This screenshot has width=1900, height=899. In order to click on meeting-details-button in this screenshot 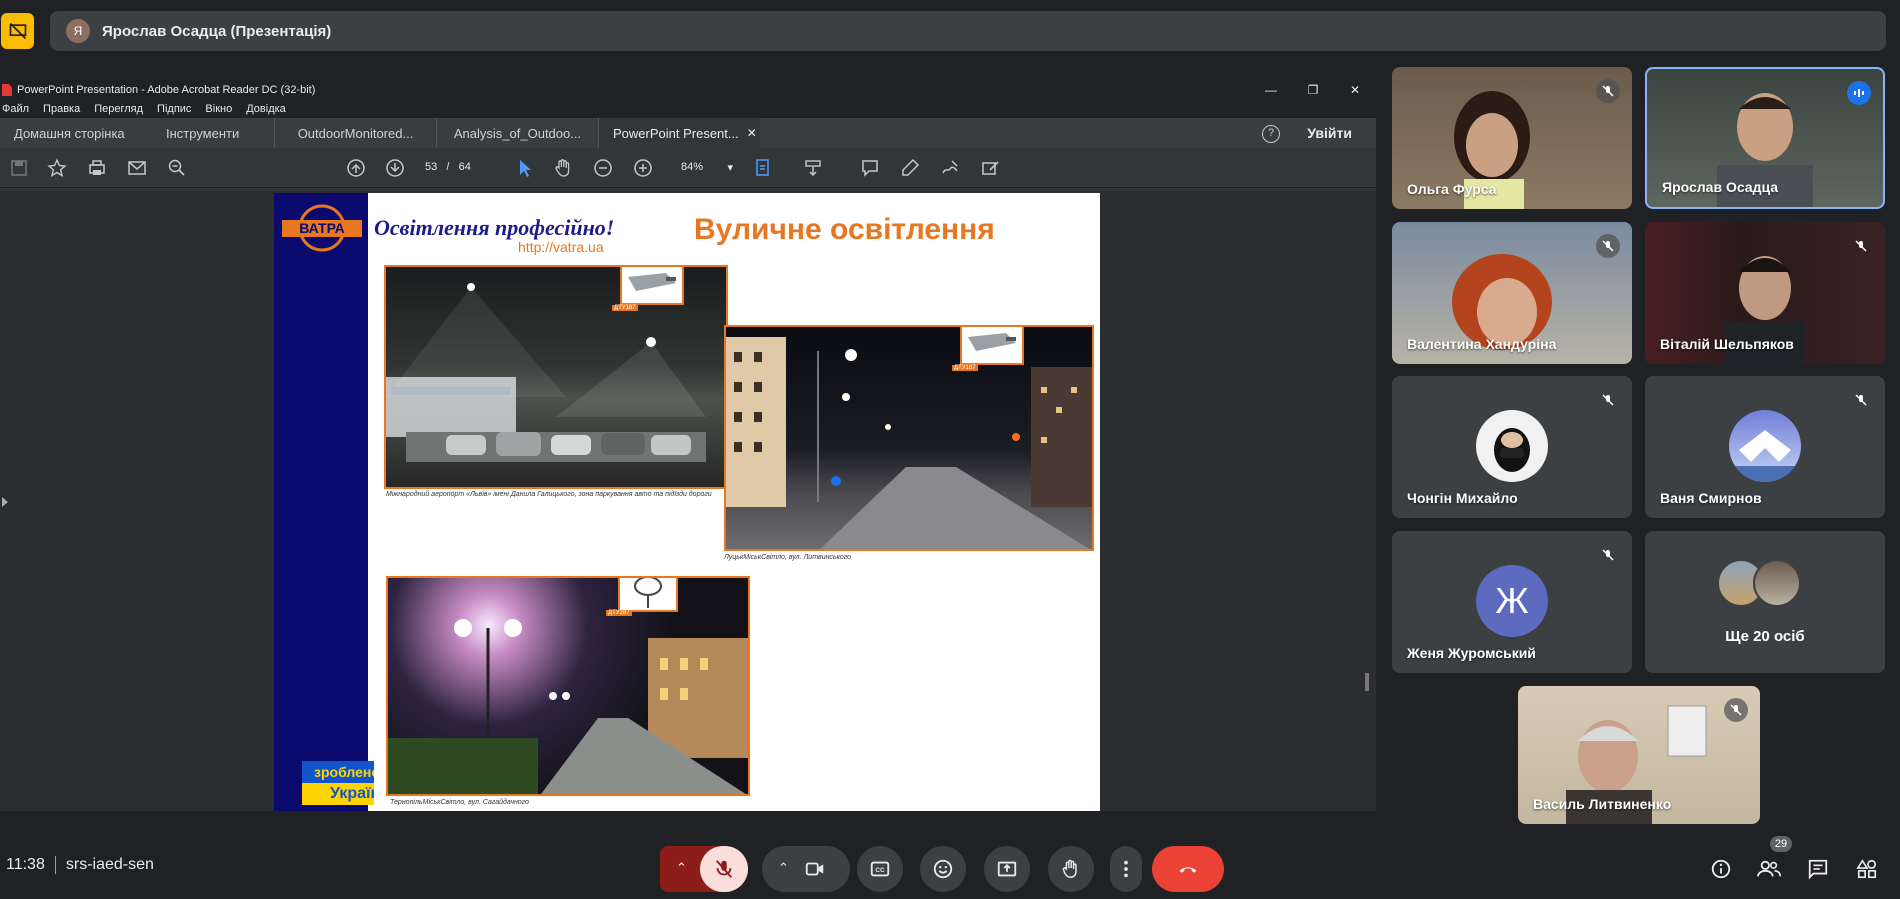, I will do `click(1721, 869)`.